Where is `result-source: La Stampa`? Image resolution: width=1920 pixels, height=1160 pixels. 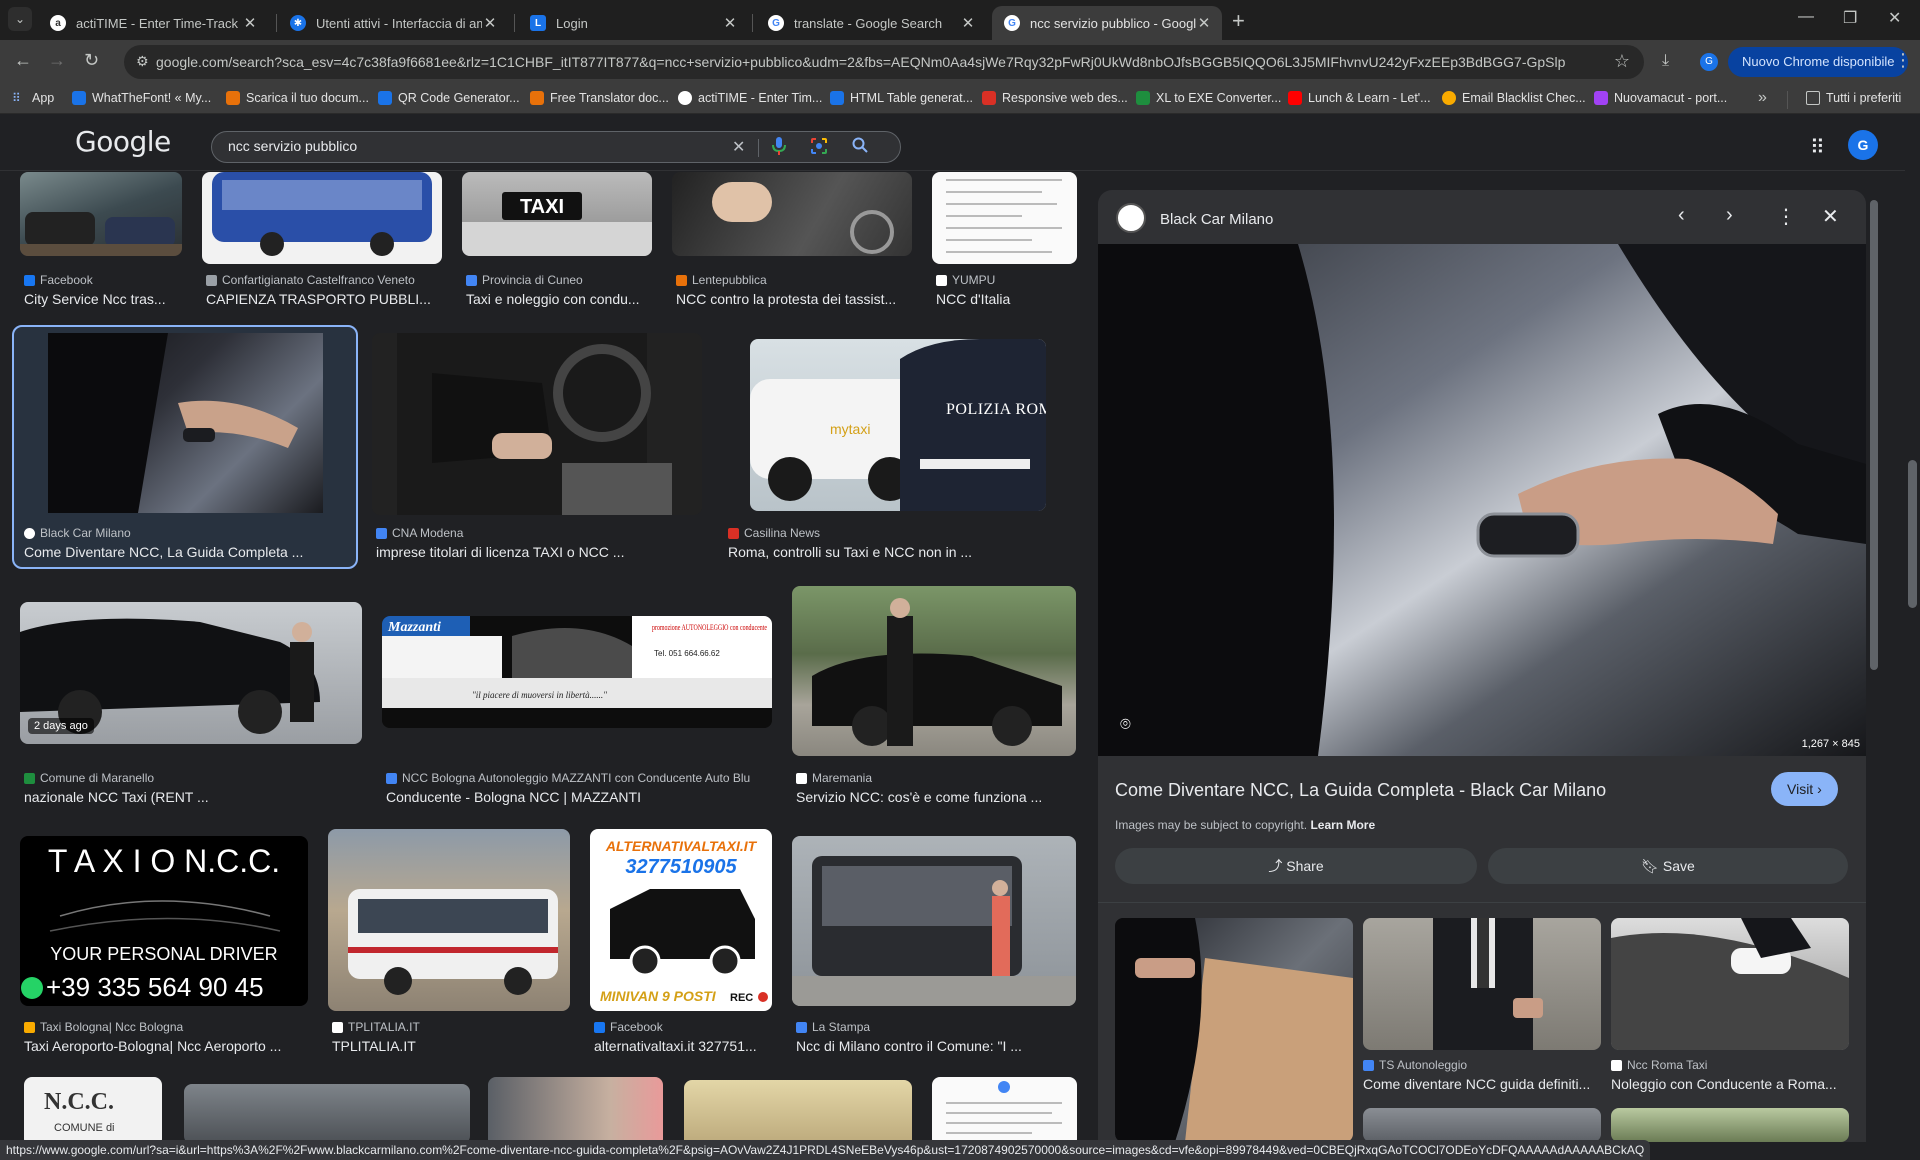
result-source: La Stampa is located at coordinates (941, 1027).